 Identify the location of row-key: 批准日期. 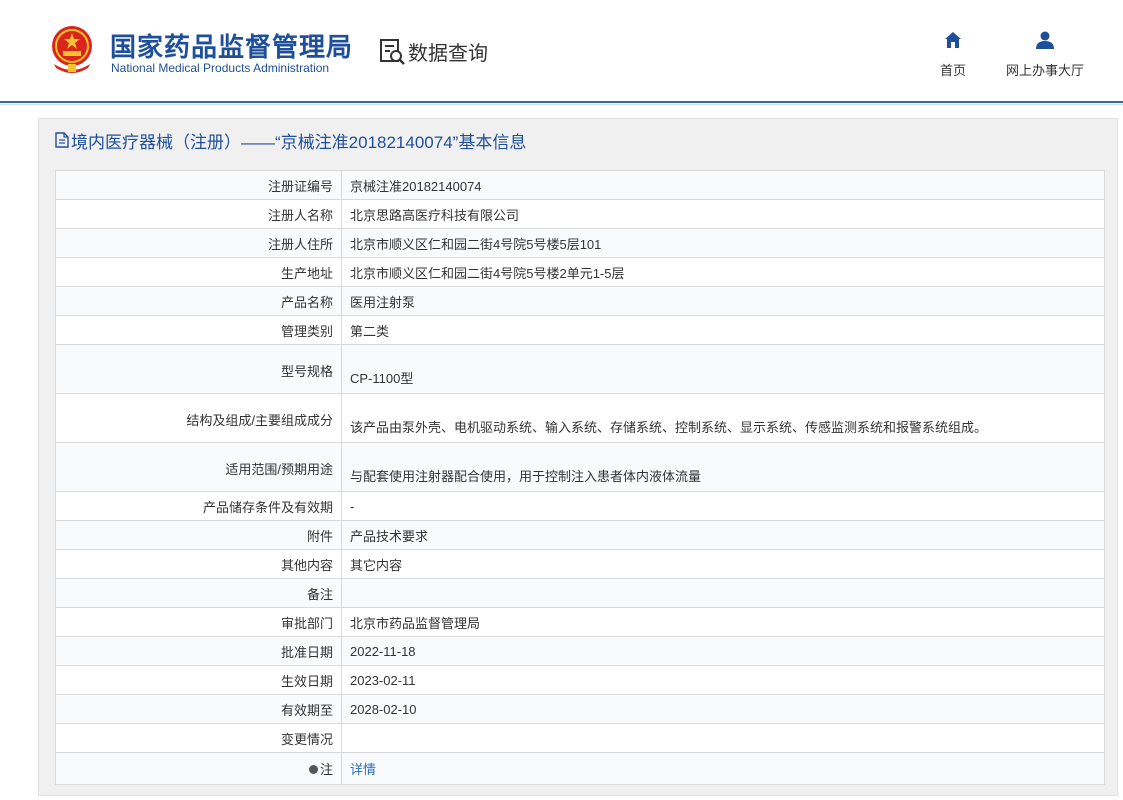
(198, 651).